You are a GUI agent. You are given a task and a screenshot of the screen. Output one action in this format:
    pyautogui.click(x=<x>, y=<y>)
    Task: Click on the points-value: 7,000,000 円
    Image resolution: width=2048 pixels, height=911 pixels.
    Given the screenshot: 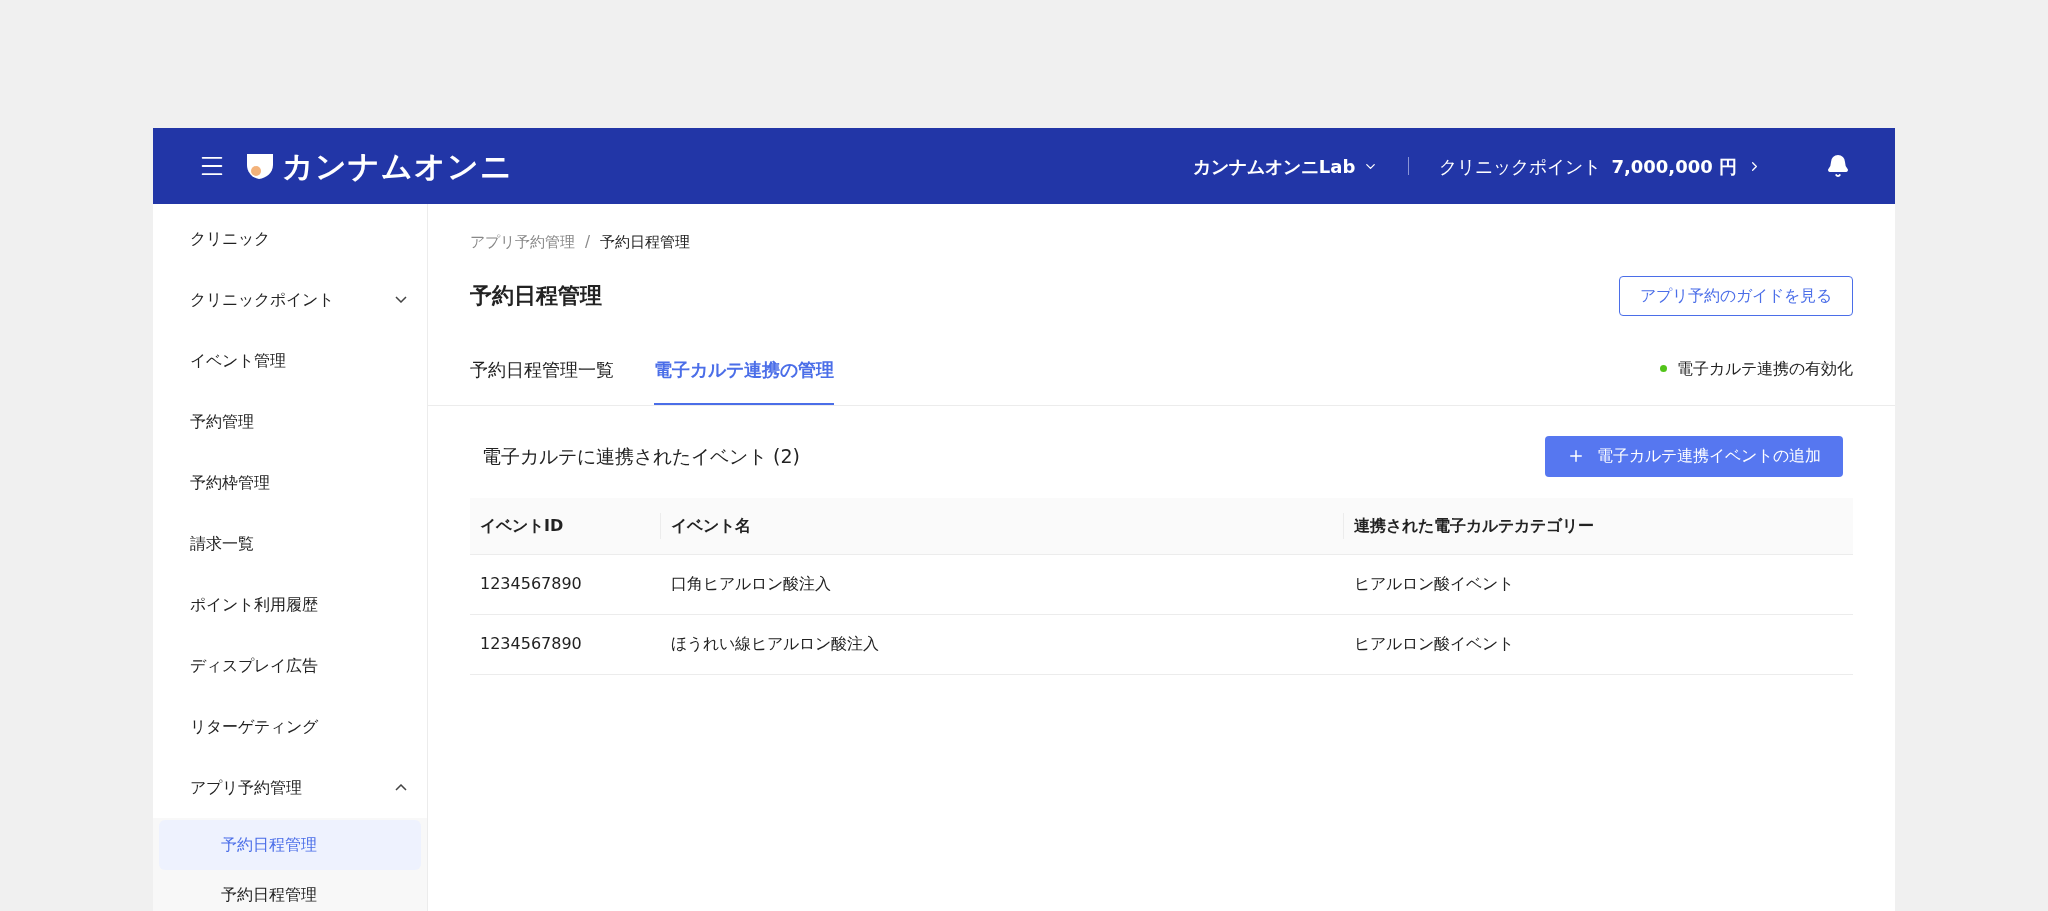 What is the action you would take?
    pyautogui.click(x=1674, y=166)
    